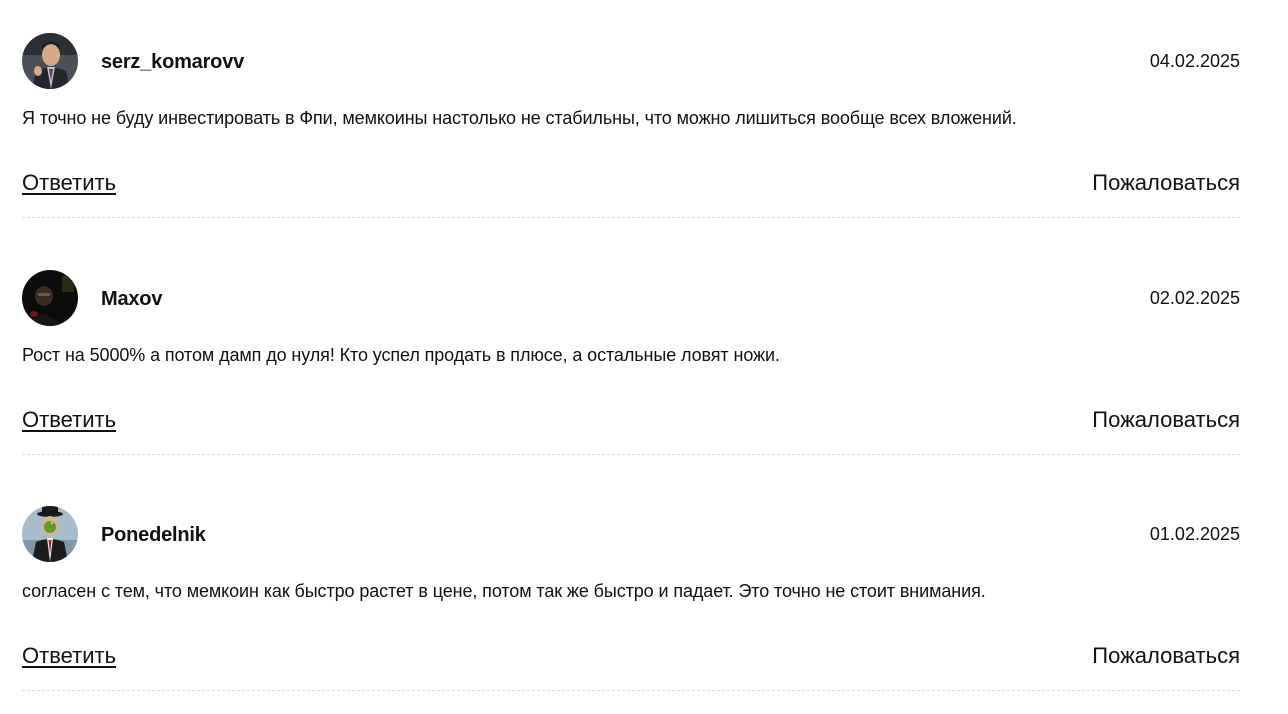 The width and height of the screenshot is (1288, 714). What do you see at coordinates (153, 535) in the screenshot?
I see `comment-author: Ponedelnik` at bounding box center [153, 535].